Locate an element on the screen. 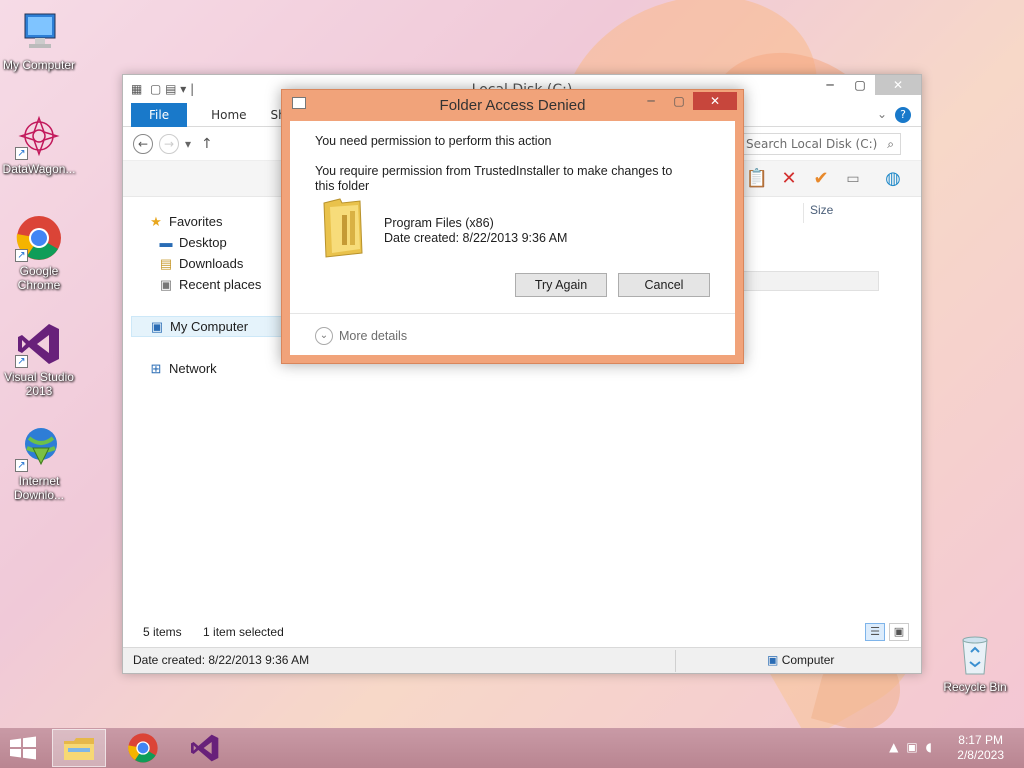  chrome-icon is located at coordinates (143, 748).